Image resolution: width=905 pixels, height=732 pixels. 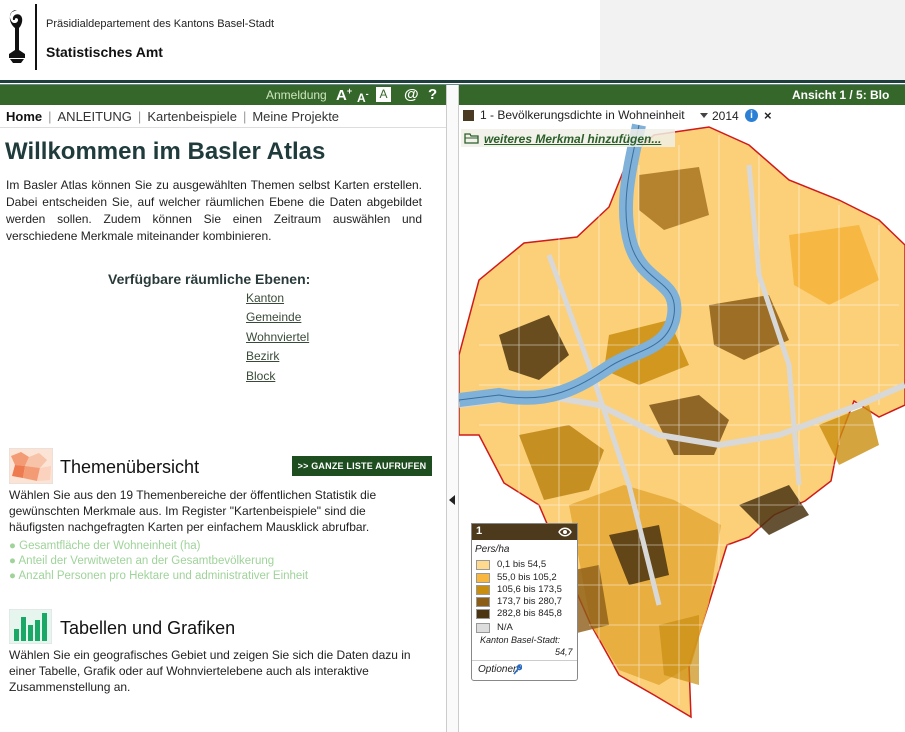 What do you see at coordinates (840, 95) in the screenshot?
I see `view-indicator: Ansicht 1 / 5: Blo` at bounding box center [840, 95].